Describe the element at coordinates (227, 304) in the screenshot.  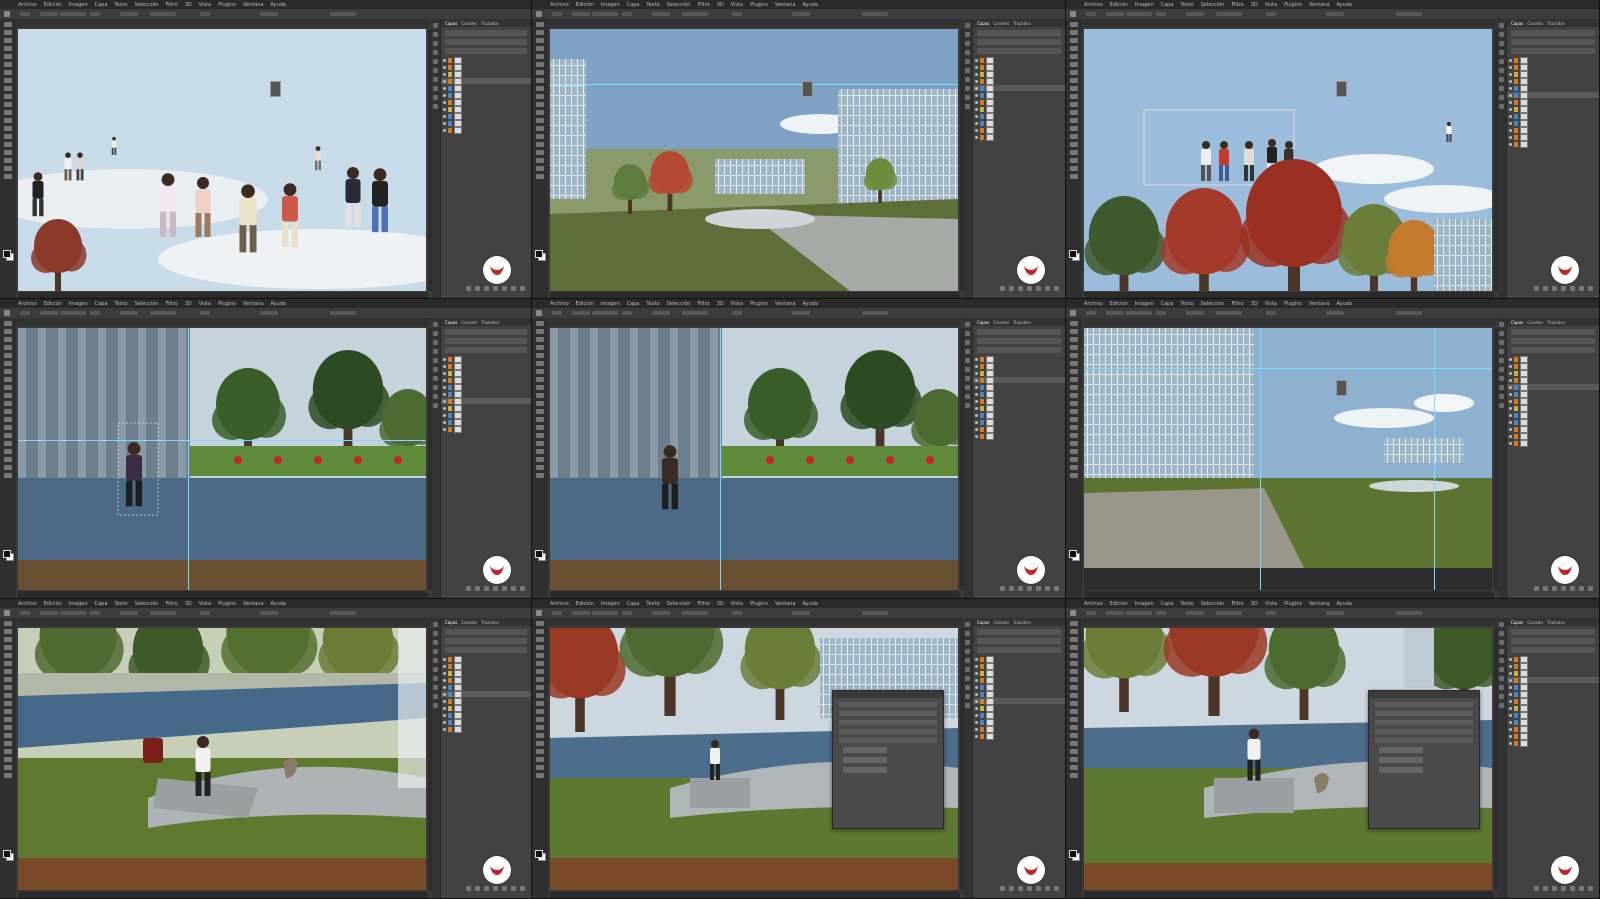
I see `menu-item: Plugins` at that location.